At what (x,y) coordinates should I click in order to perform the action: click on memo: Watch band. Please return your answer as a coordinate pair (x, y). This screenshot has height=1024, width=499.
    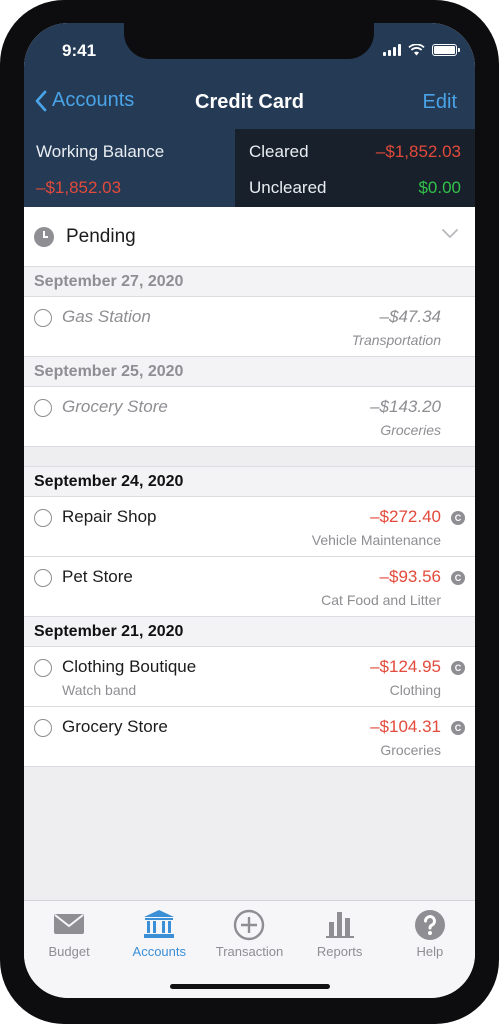
    Looking at the image, I should click on (99, 690).